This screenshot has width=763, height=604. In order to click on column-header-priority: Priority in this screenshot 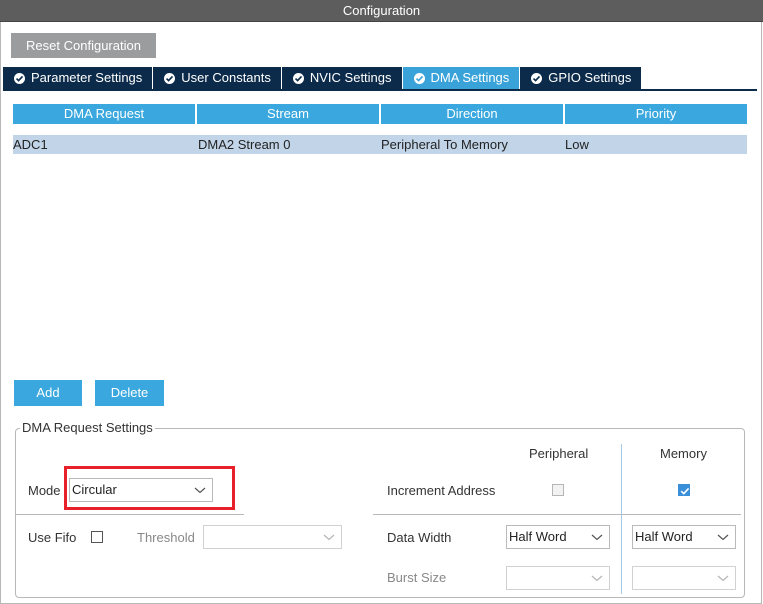, I will do `click(656, 114)`.